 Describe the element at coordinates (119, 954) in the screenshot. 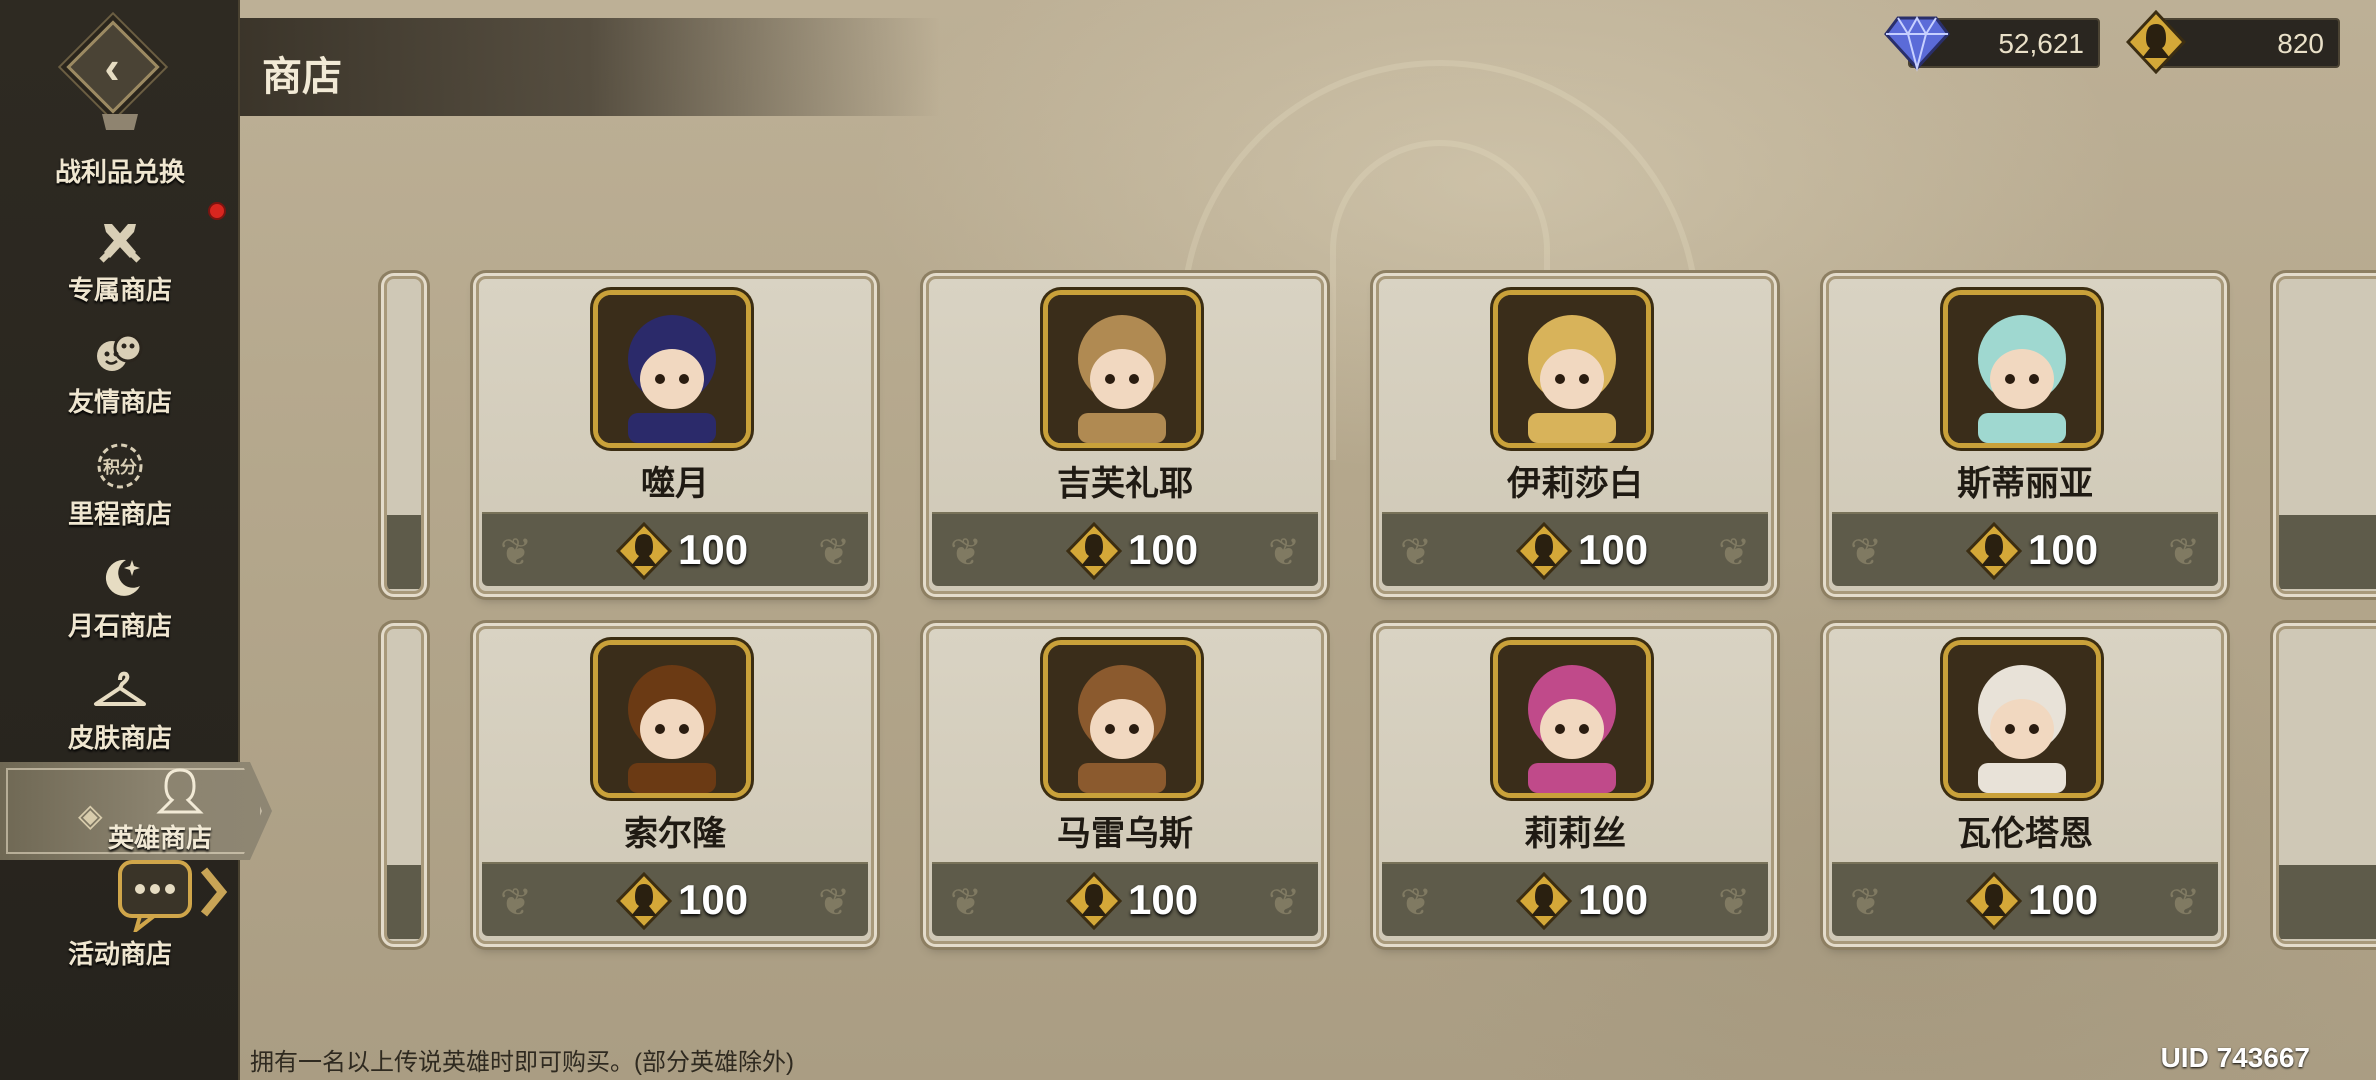

I see `sidebar-item-label: 活动商店` at that location.